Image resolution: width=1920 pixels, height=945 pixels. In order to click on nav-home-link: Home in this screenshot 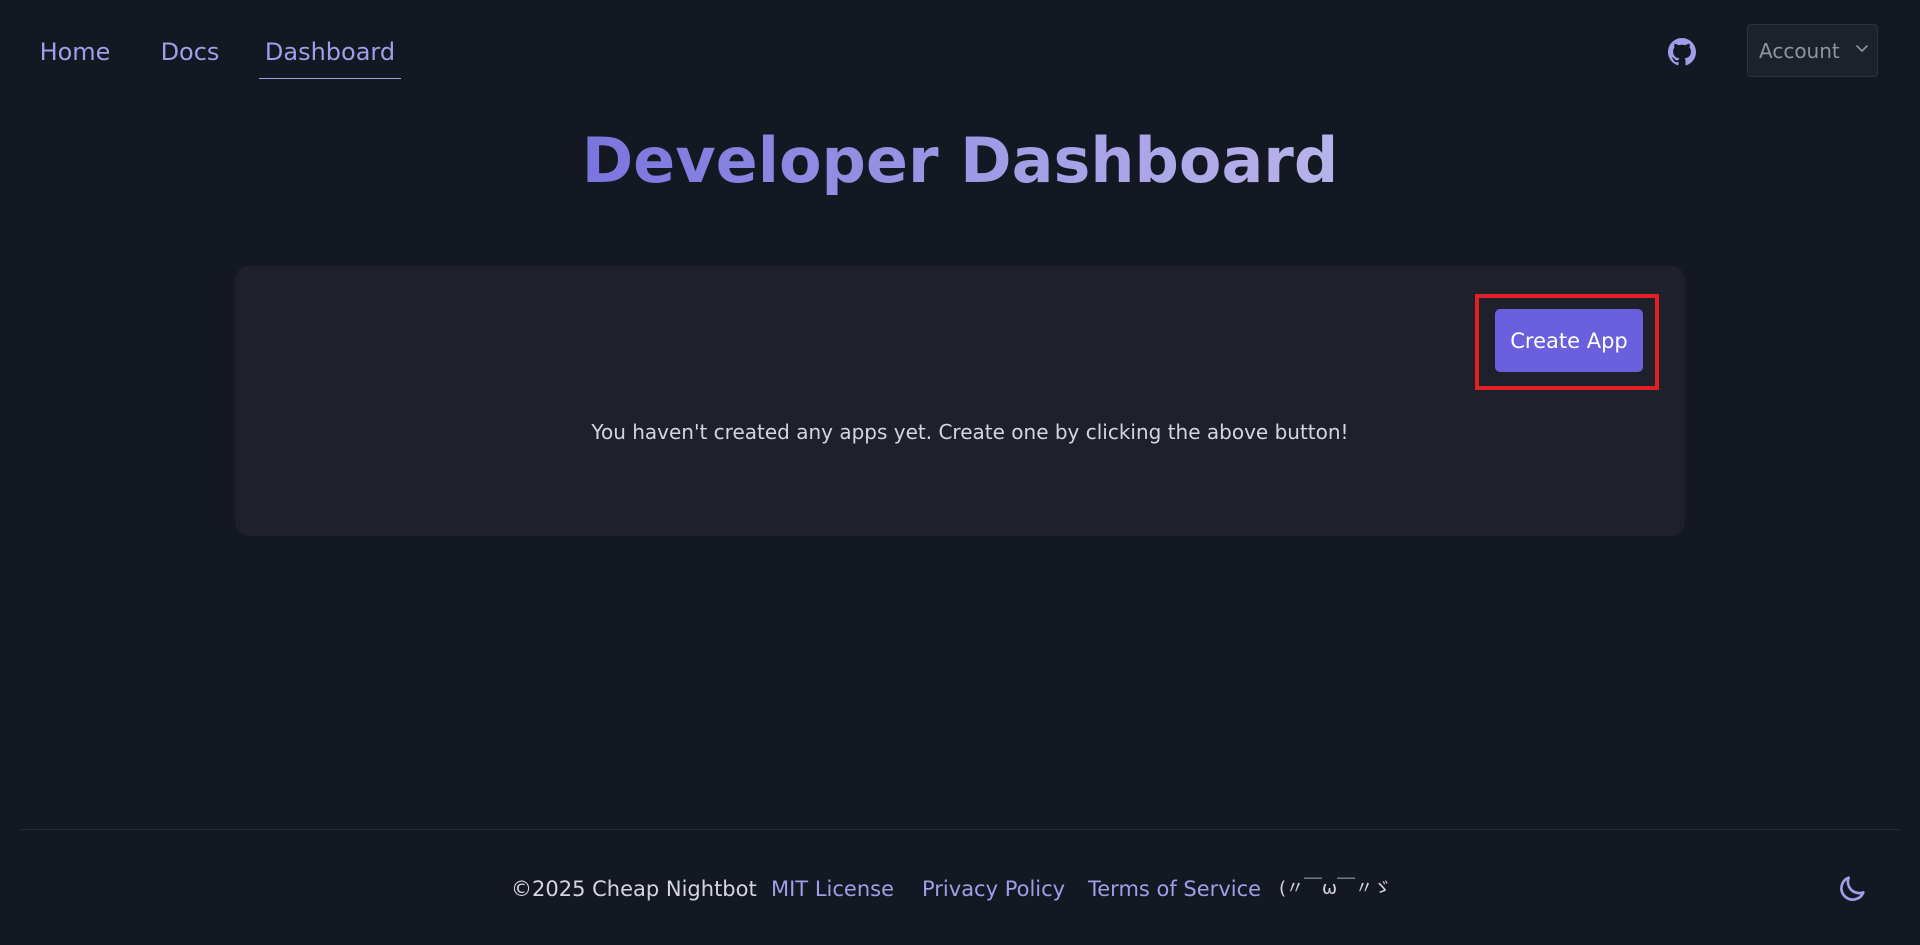, I will do `click(75, 58)`.